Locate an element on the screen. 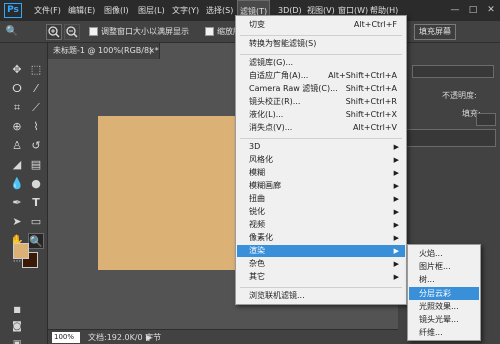 The image size is (500, 344). opacity-label: 不透明度: is located at coordinates (459, 95).